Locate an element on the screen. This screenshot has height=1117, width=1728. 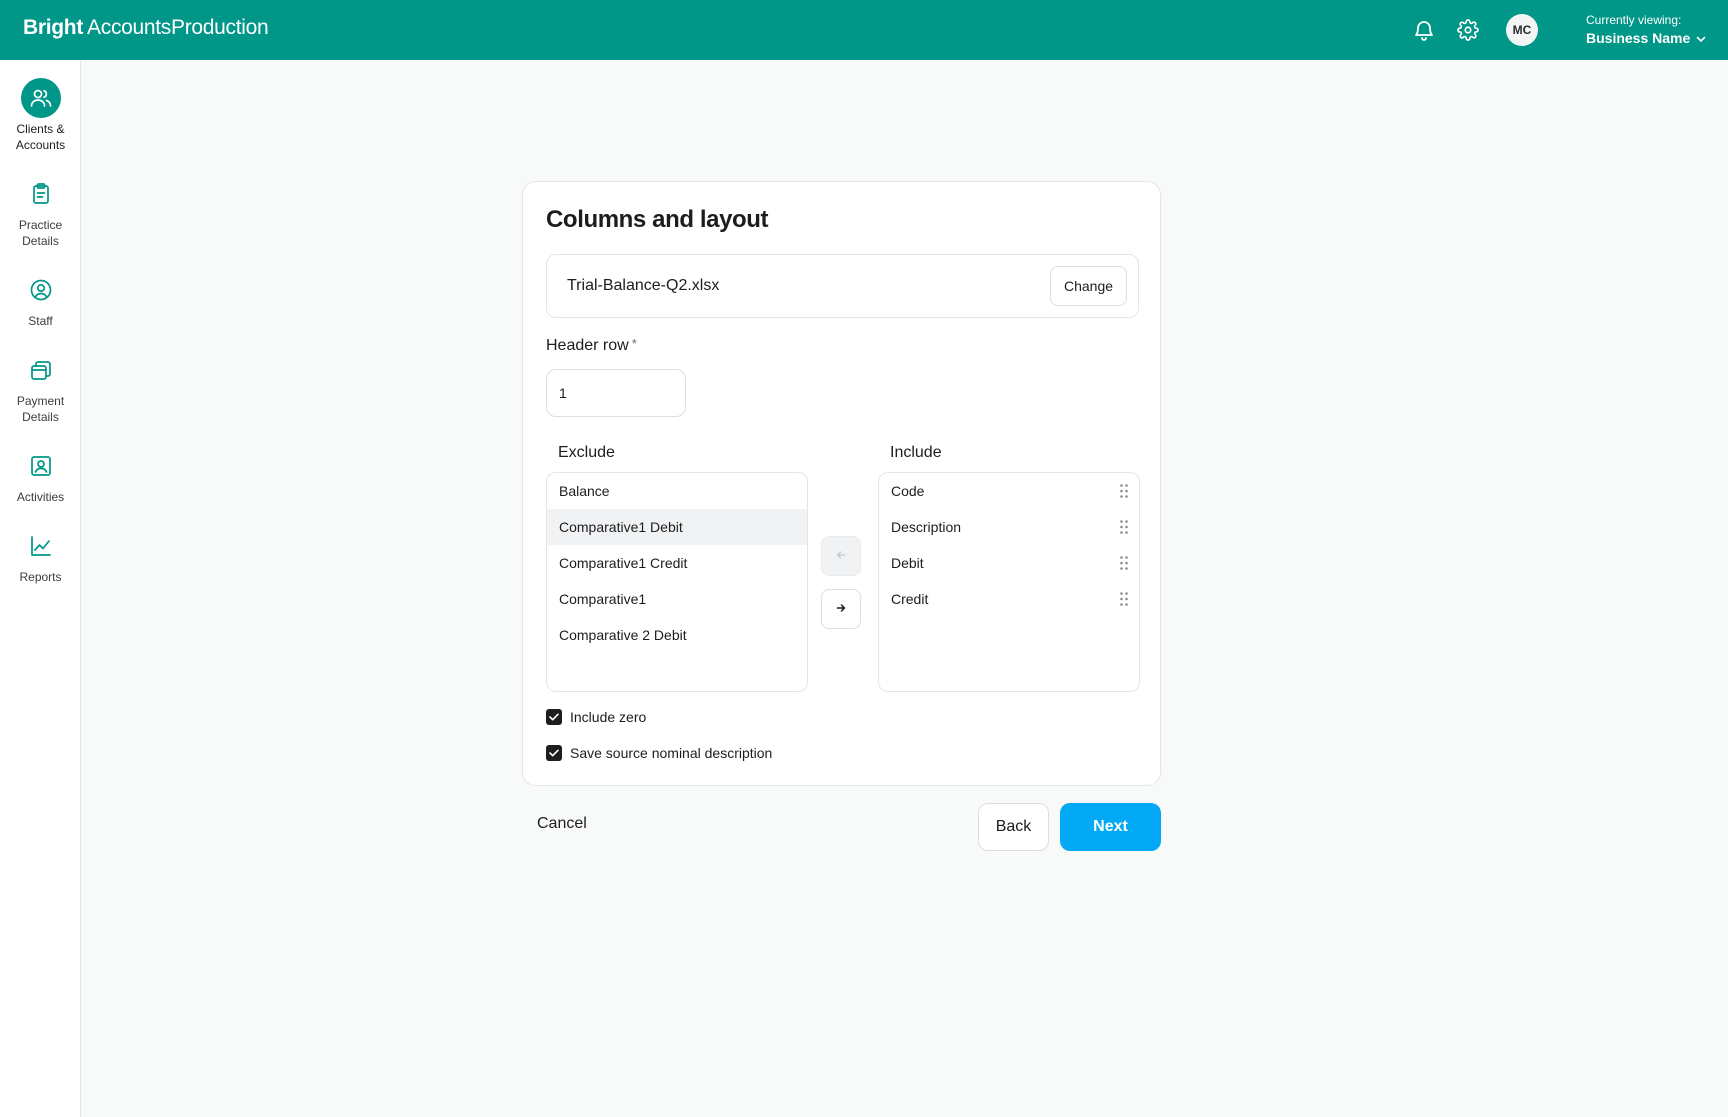
business-switcher: Currently viewing: Business Name is located at coordinates (1646, 30).